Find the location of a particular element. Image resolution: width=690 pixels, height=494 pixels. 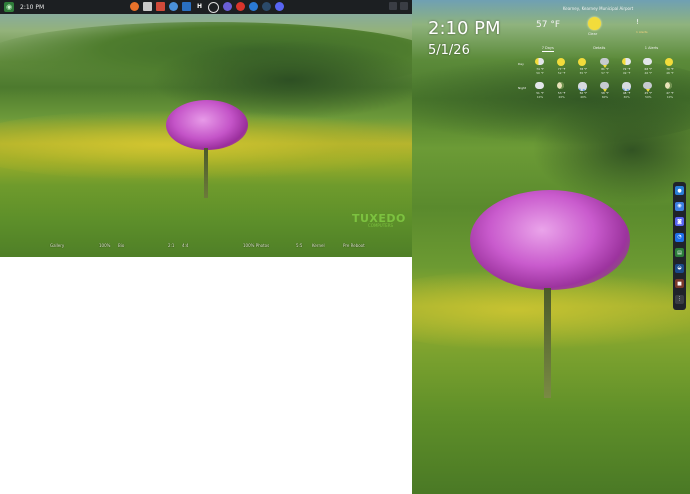

forecast-low: 57 °F is located at coordinates (605, 73).